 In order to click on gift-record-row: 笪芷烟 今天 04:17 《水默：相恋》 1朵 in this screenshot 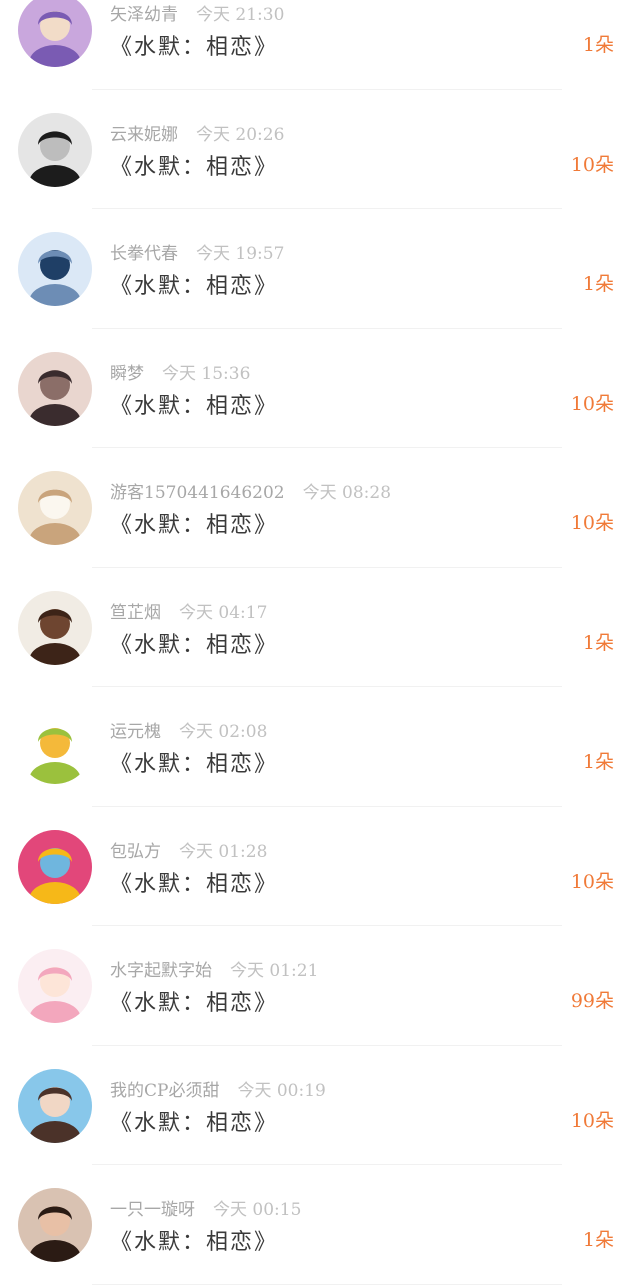, I will do `click(316, 627)`.